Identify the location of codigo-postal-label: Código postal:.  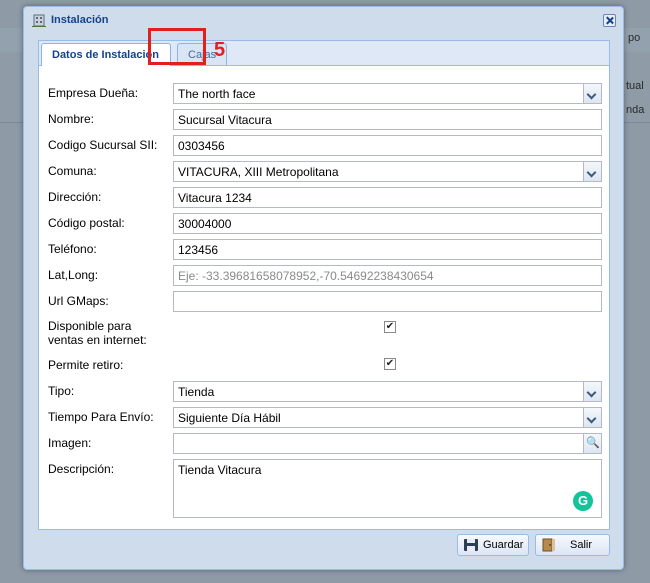
(86, 223).